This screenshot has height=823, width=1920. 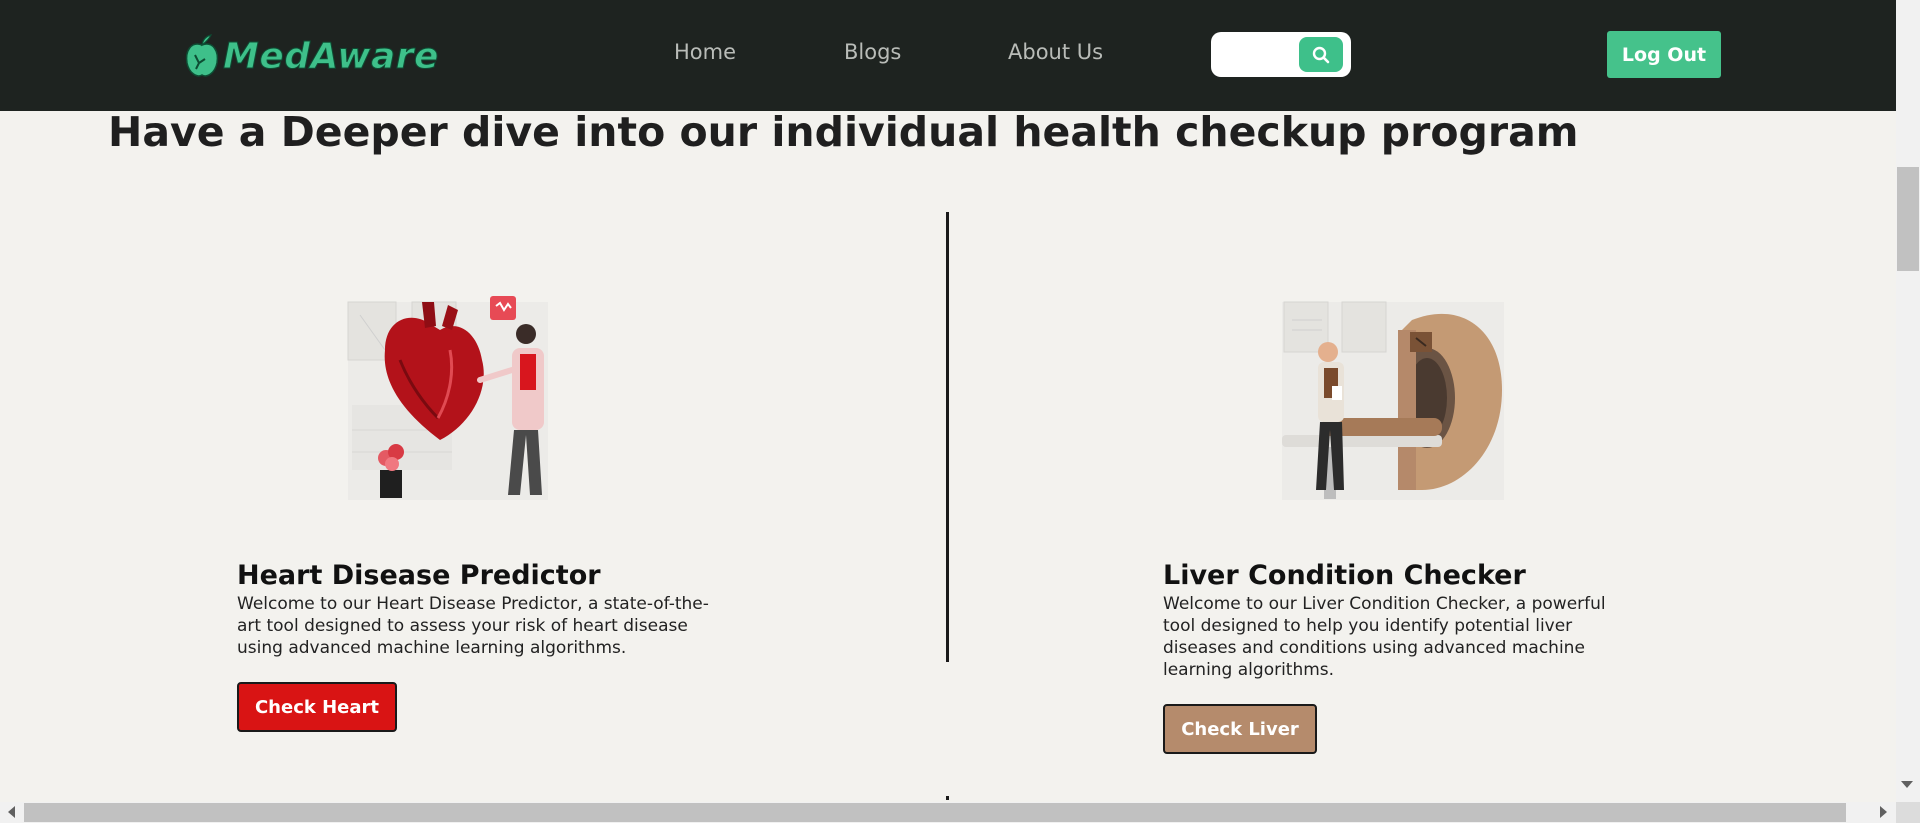 I want to click on search-box, so click(x=1281, y=54).